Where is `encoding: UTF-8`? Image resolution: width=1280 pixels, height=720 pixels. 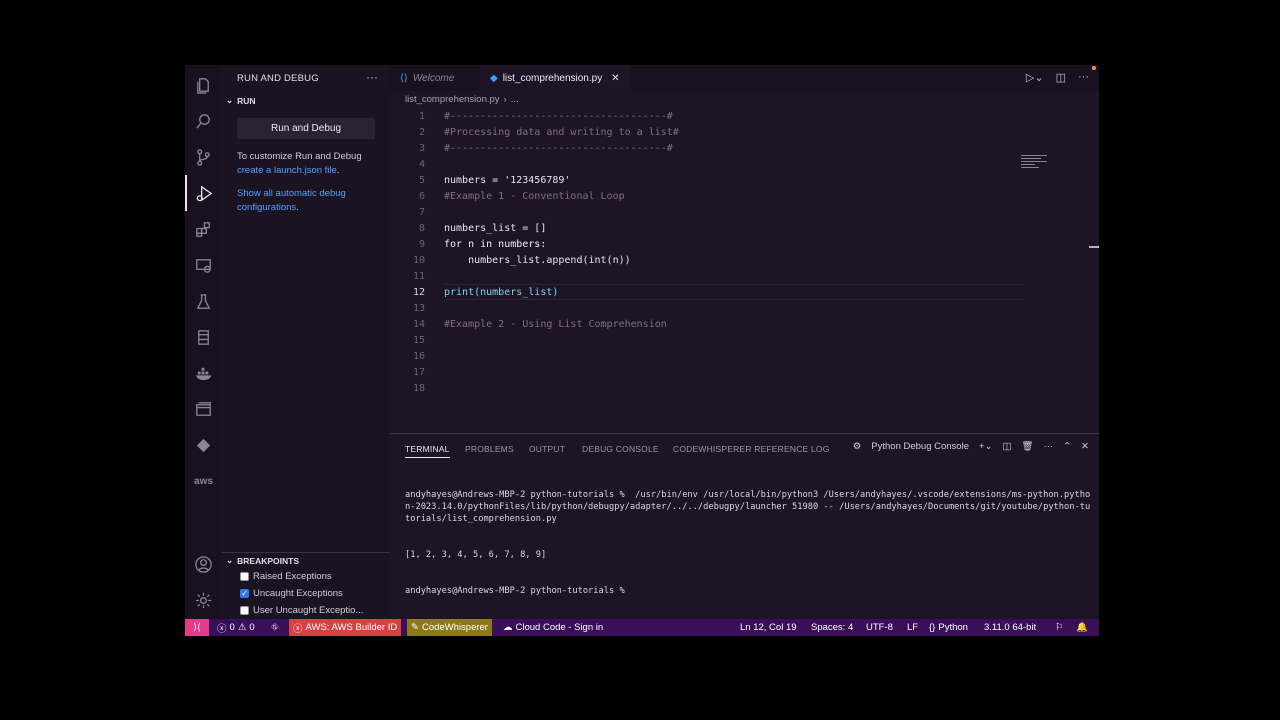
encoding: UTF-8 is located at coordinates (879, 627).